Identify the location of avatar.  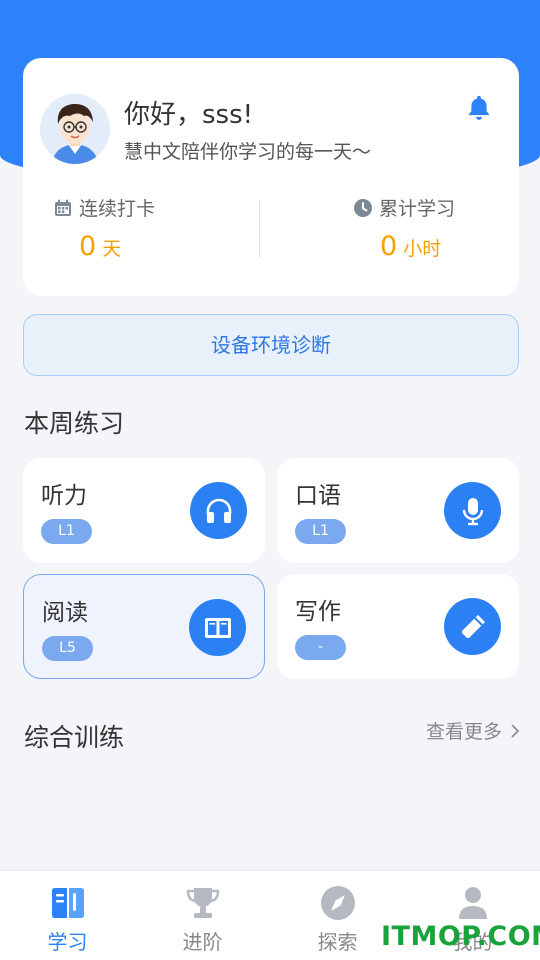
(75, 129).